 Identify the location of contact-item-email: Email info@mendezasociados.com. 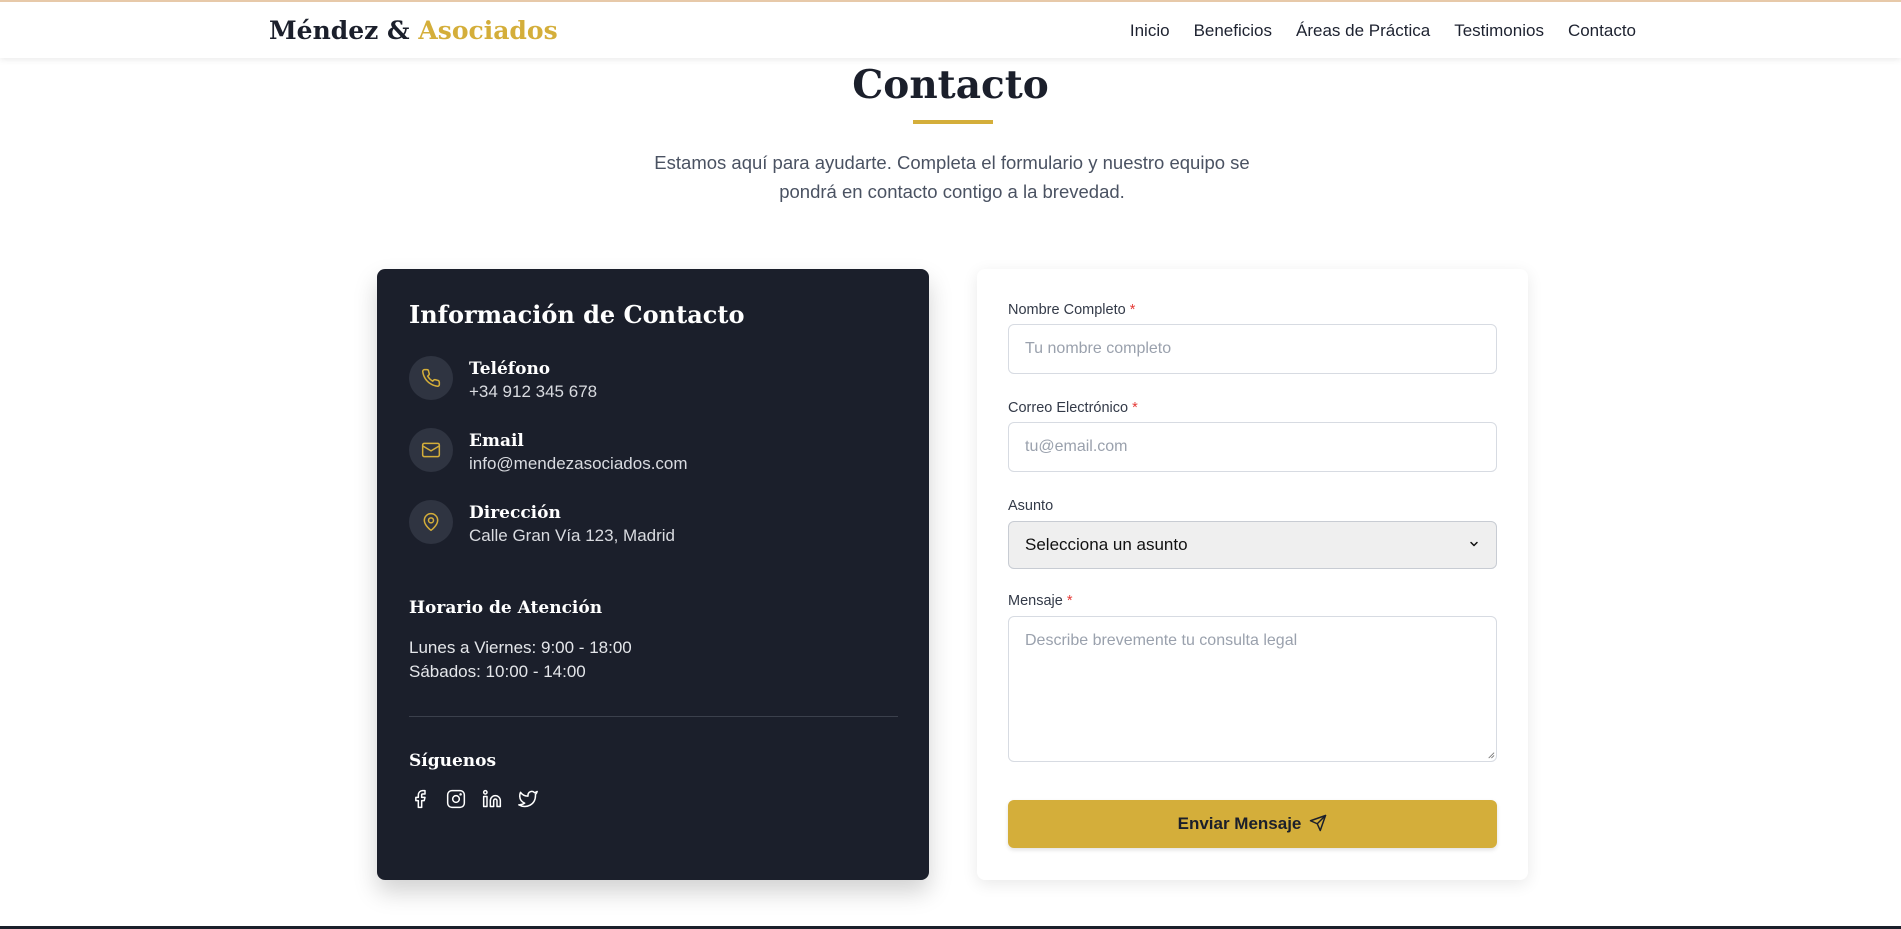
(548, 452).